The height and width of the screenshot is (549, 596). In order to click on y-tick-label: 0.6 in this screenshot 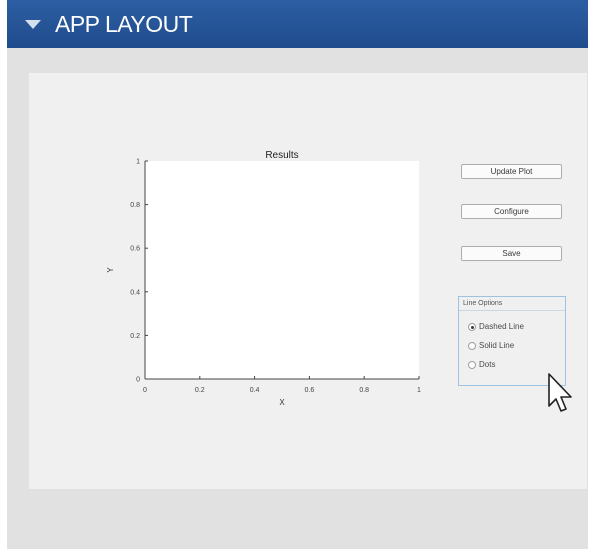, I will do `click(135, 249)`.